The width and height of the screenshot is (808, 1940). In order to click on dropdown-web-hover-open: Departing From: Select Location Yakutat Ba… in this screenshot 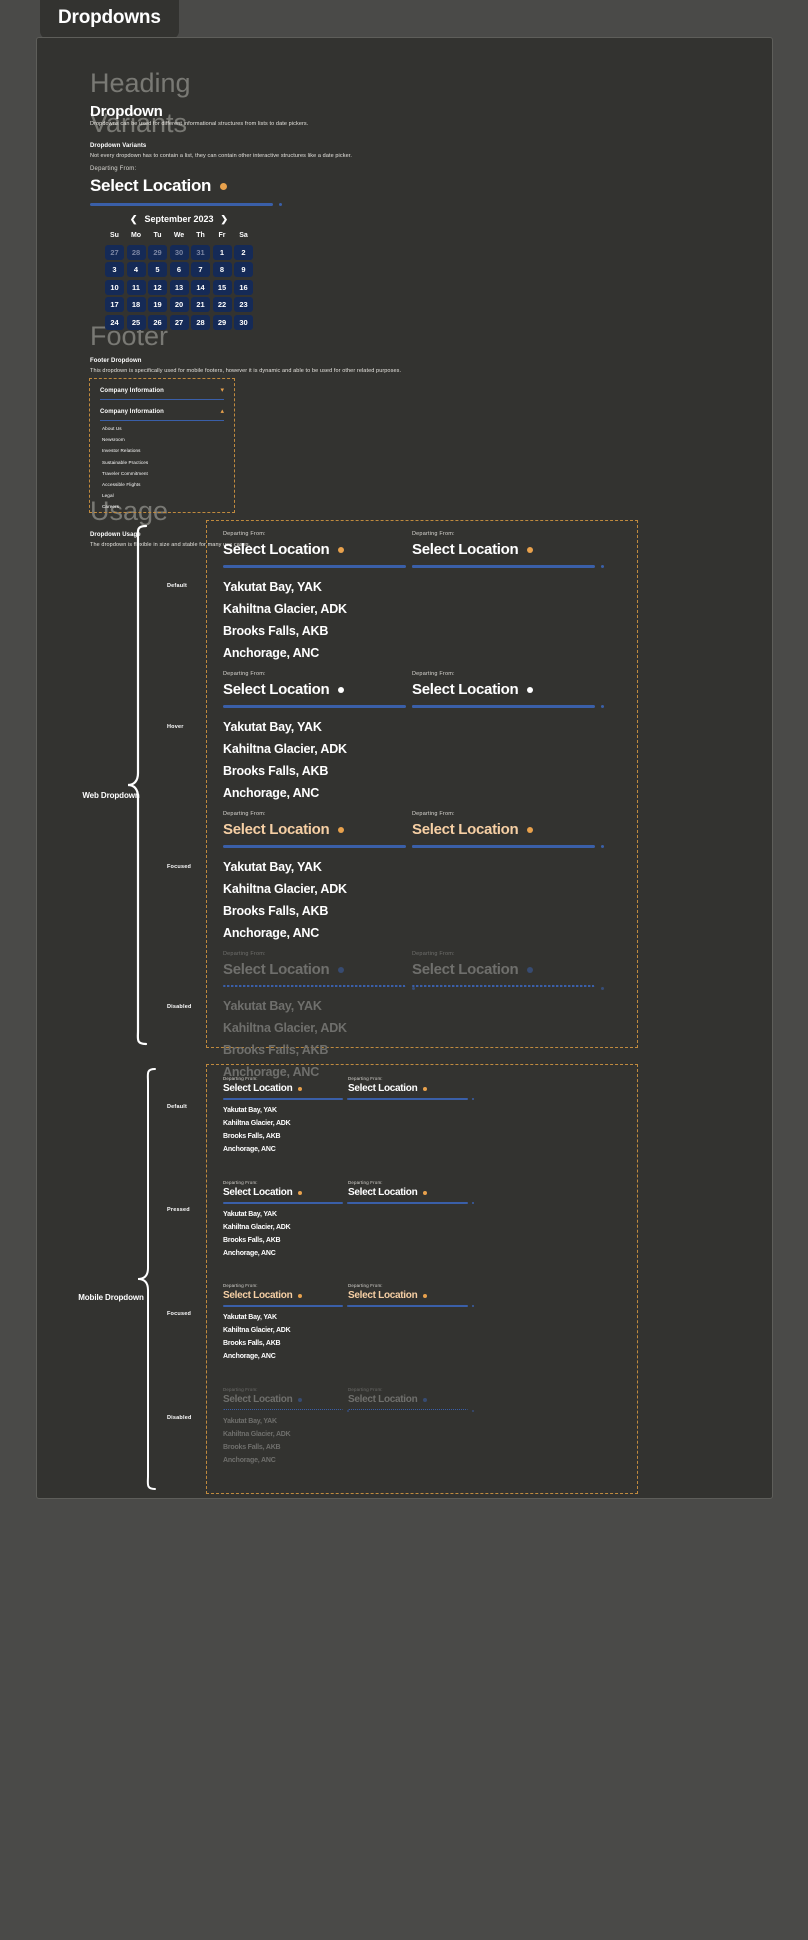, I will do `click(319, 739)`.